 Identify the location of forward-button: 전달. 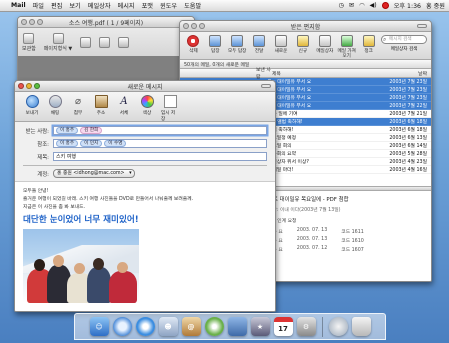
(259, 44).